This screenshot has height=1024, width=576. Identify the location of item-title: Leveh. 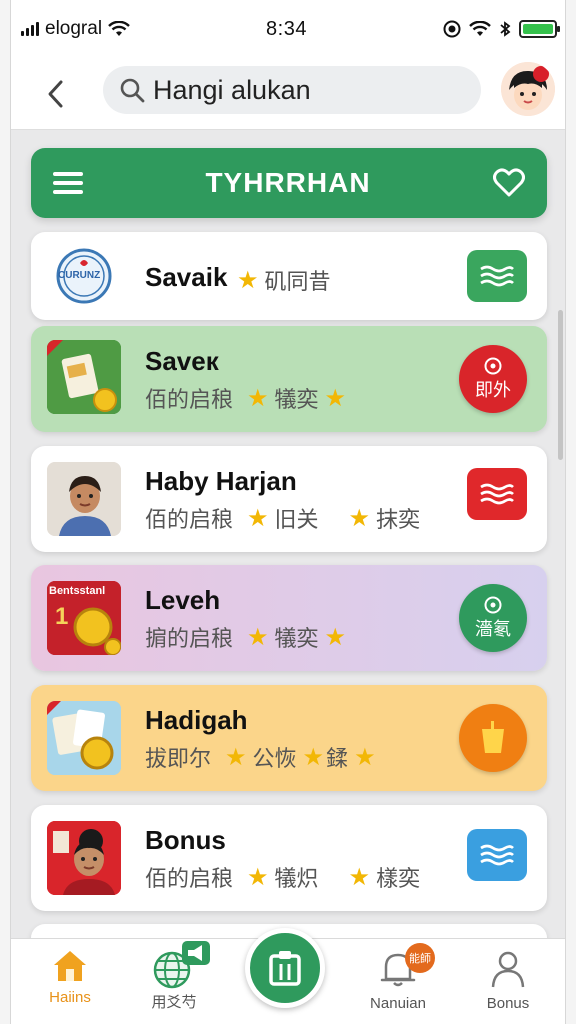
(183, 600).